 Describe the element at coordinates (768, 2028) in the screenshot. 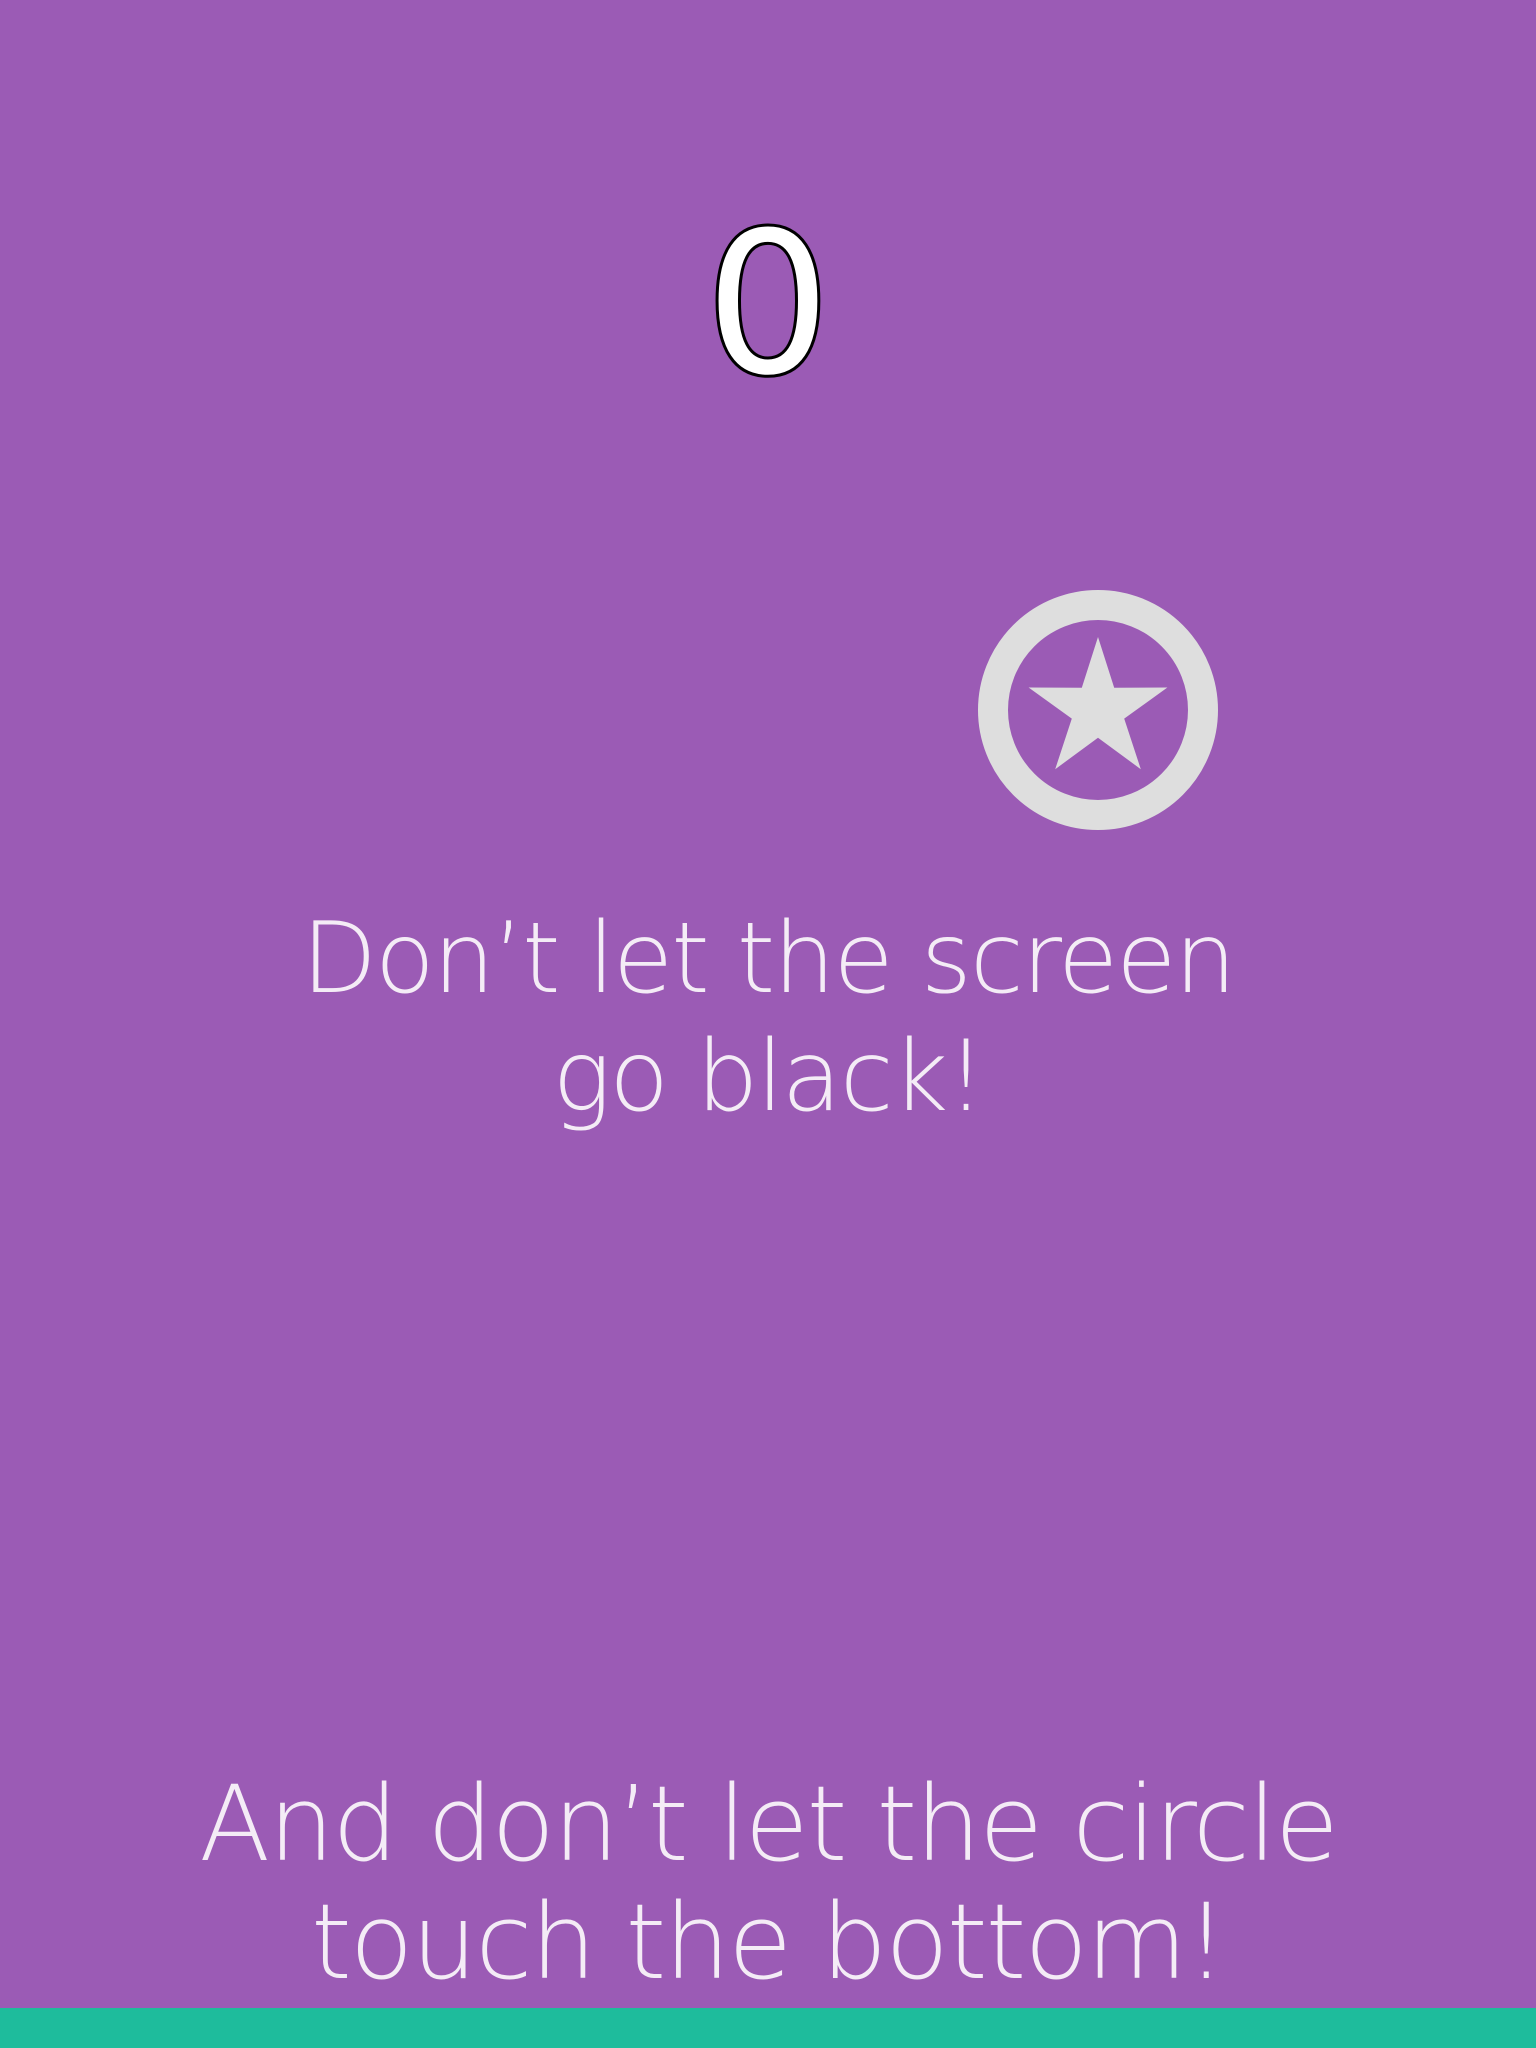

I see `ground-bar` at that location.